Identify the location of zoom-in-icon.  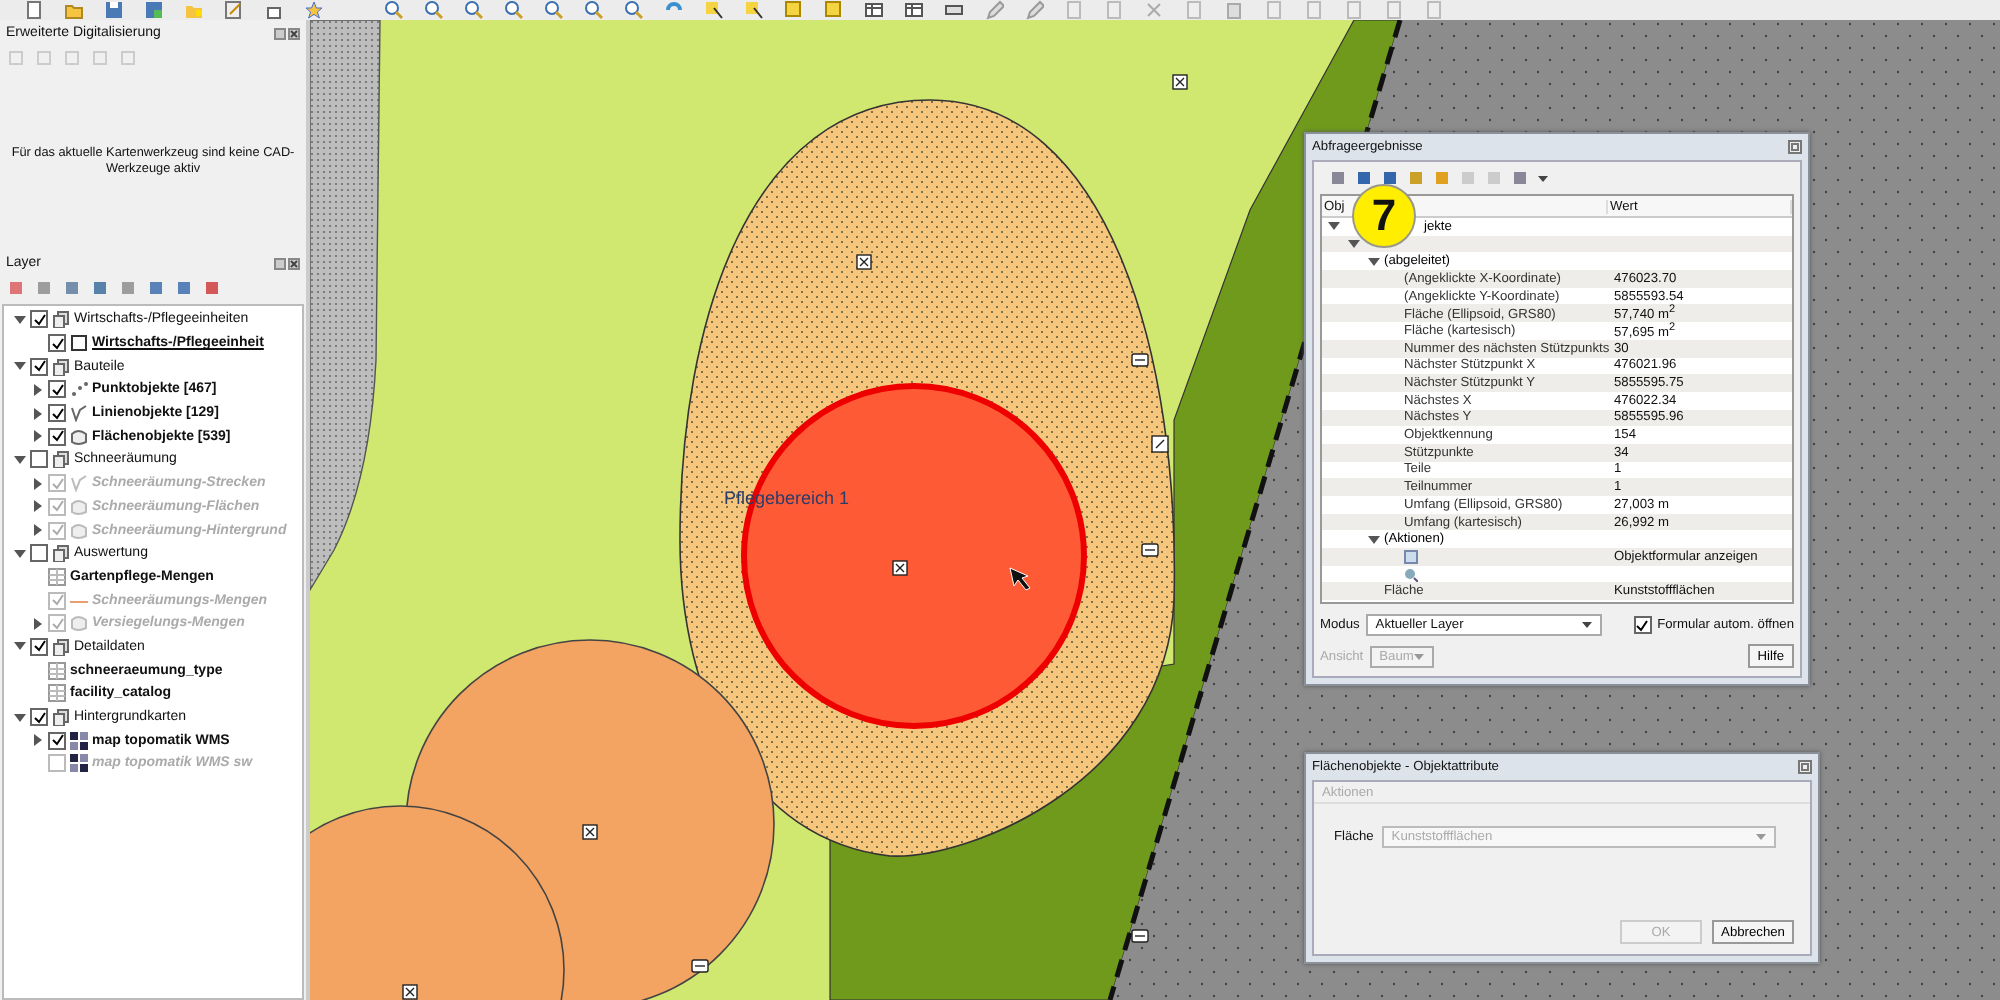
(394, 10).